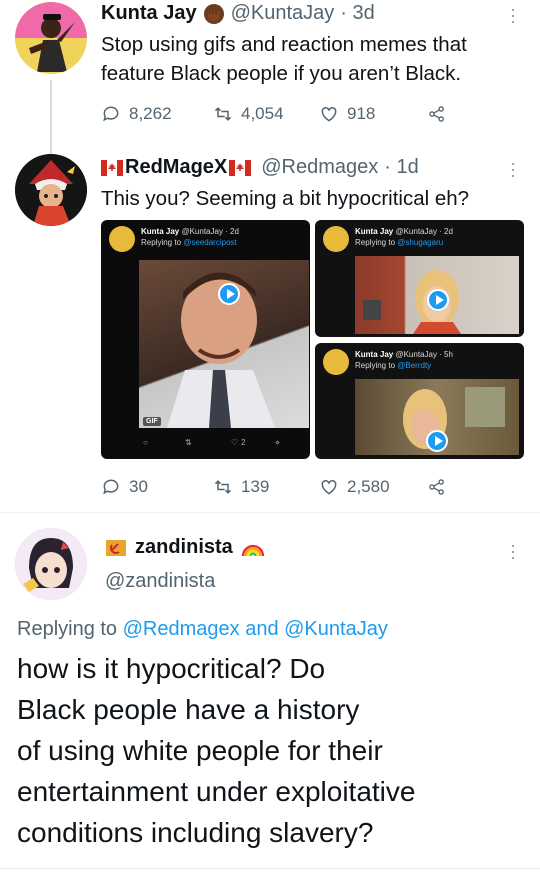 Image resolution: width=540 pixels, height=873 pixels. I want to click on tweet-text-line: of using white people for their, so click(200, 750).